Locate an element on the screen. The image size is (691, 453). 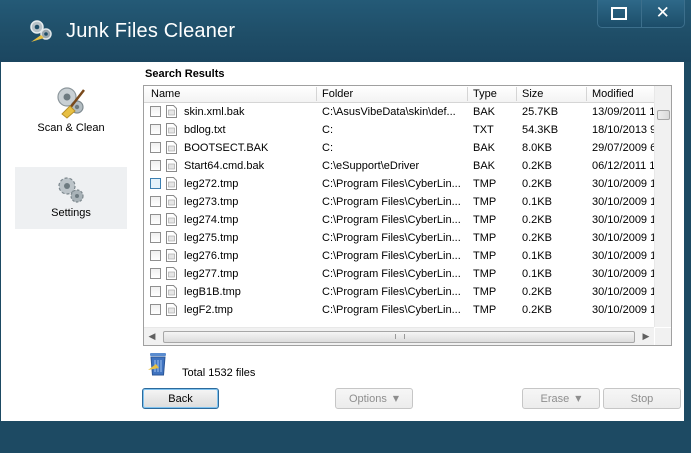
erase-button-label: Erase is located at coordinates (555, 398).